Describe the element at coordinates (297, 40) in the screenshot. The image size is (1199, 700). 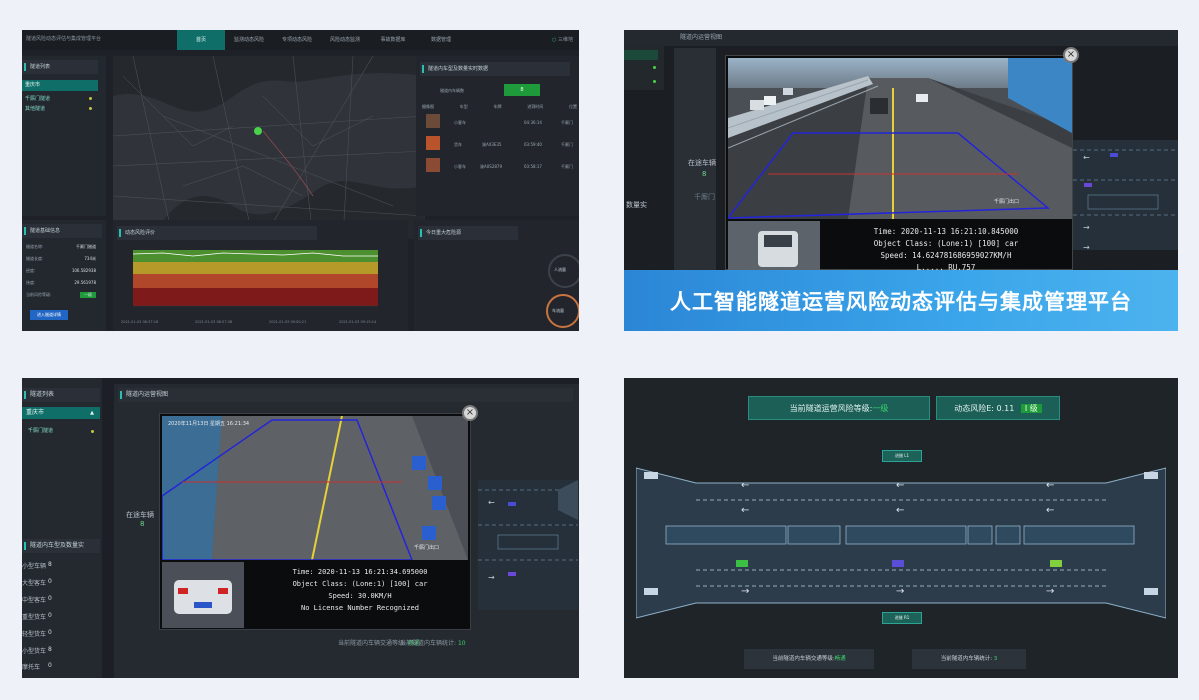
I see `tab-special: 专项动态风险` at that location.